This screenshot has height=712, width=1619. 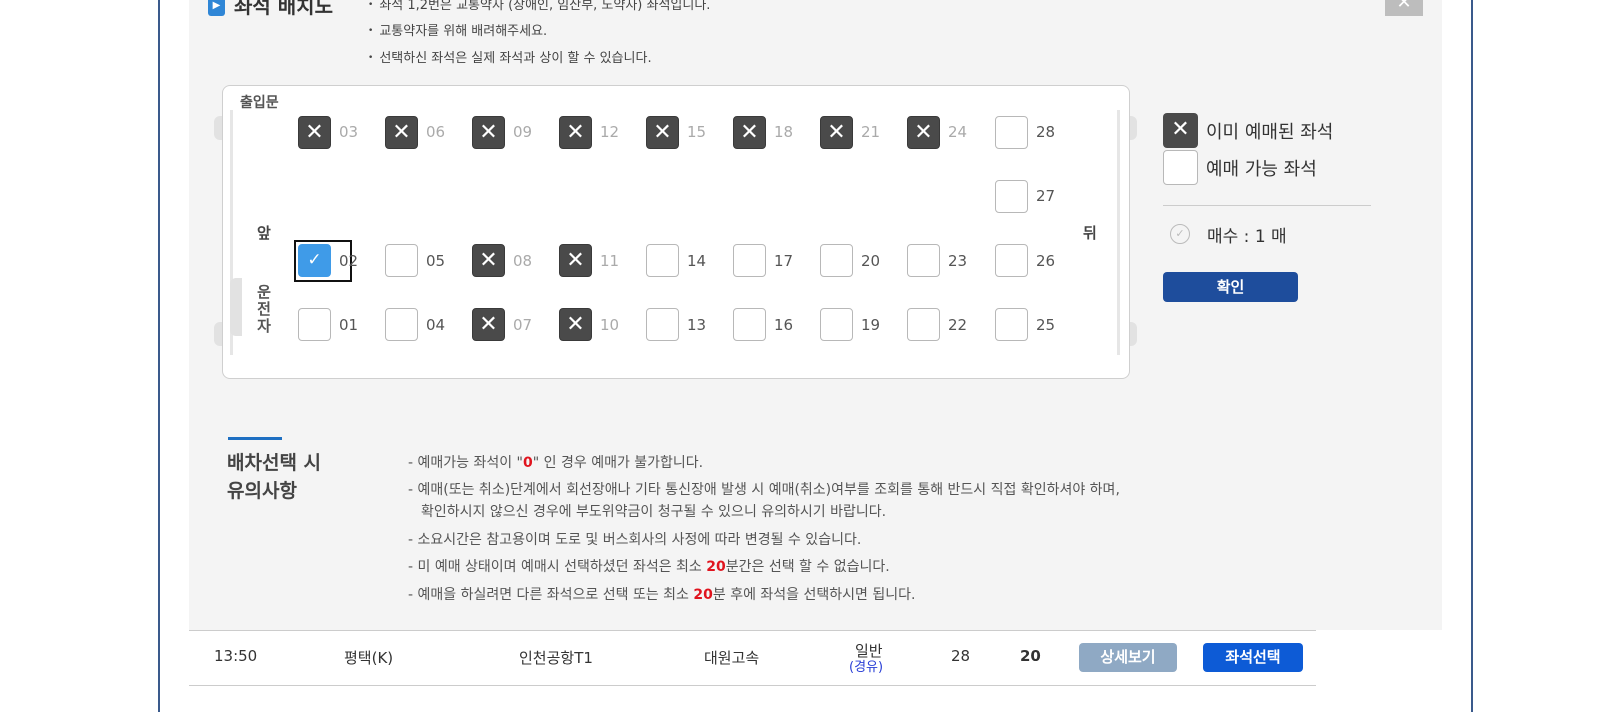 What do you see at coordinates (255, 438) in the screenshot?
I see `caution-accent-bar` at bounding box center [255, 438].